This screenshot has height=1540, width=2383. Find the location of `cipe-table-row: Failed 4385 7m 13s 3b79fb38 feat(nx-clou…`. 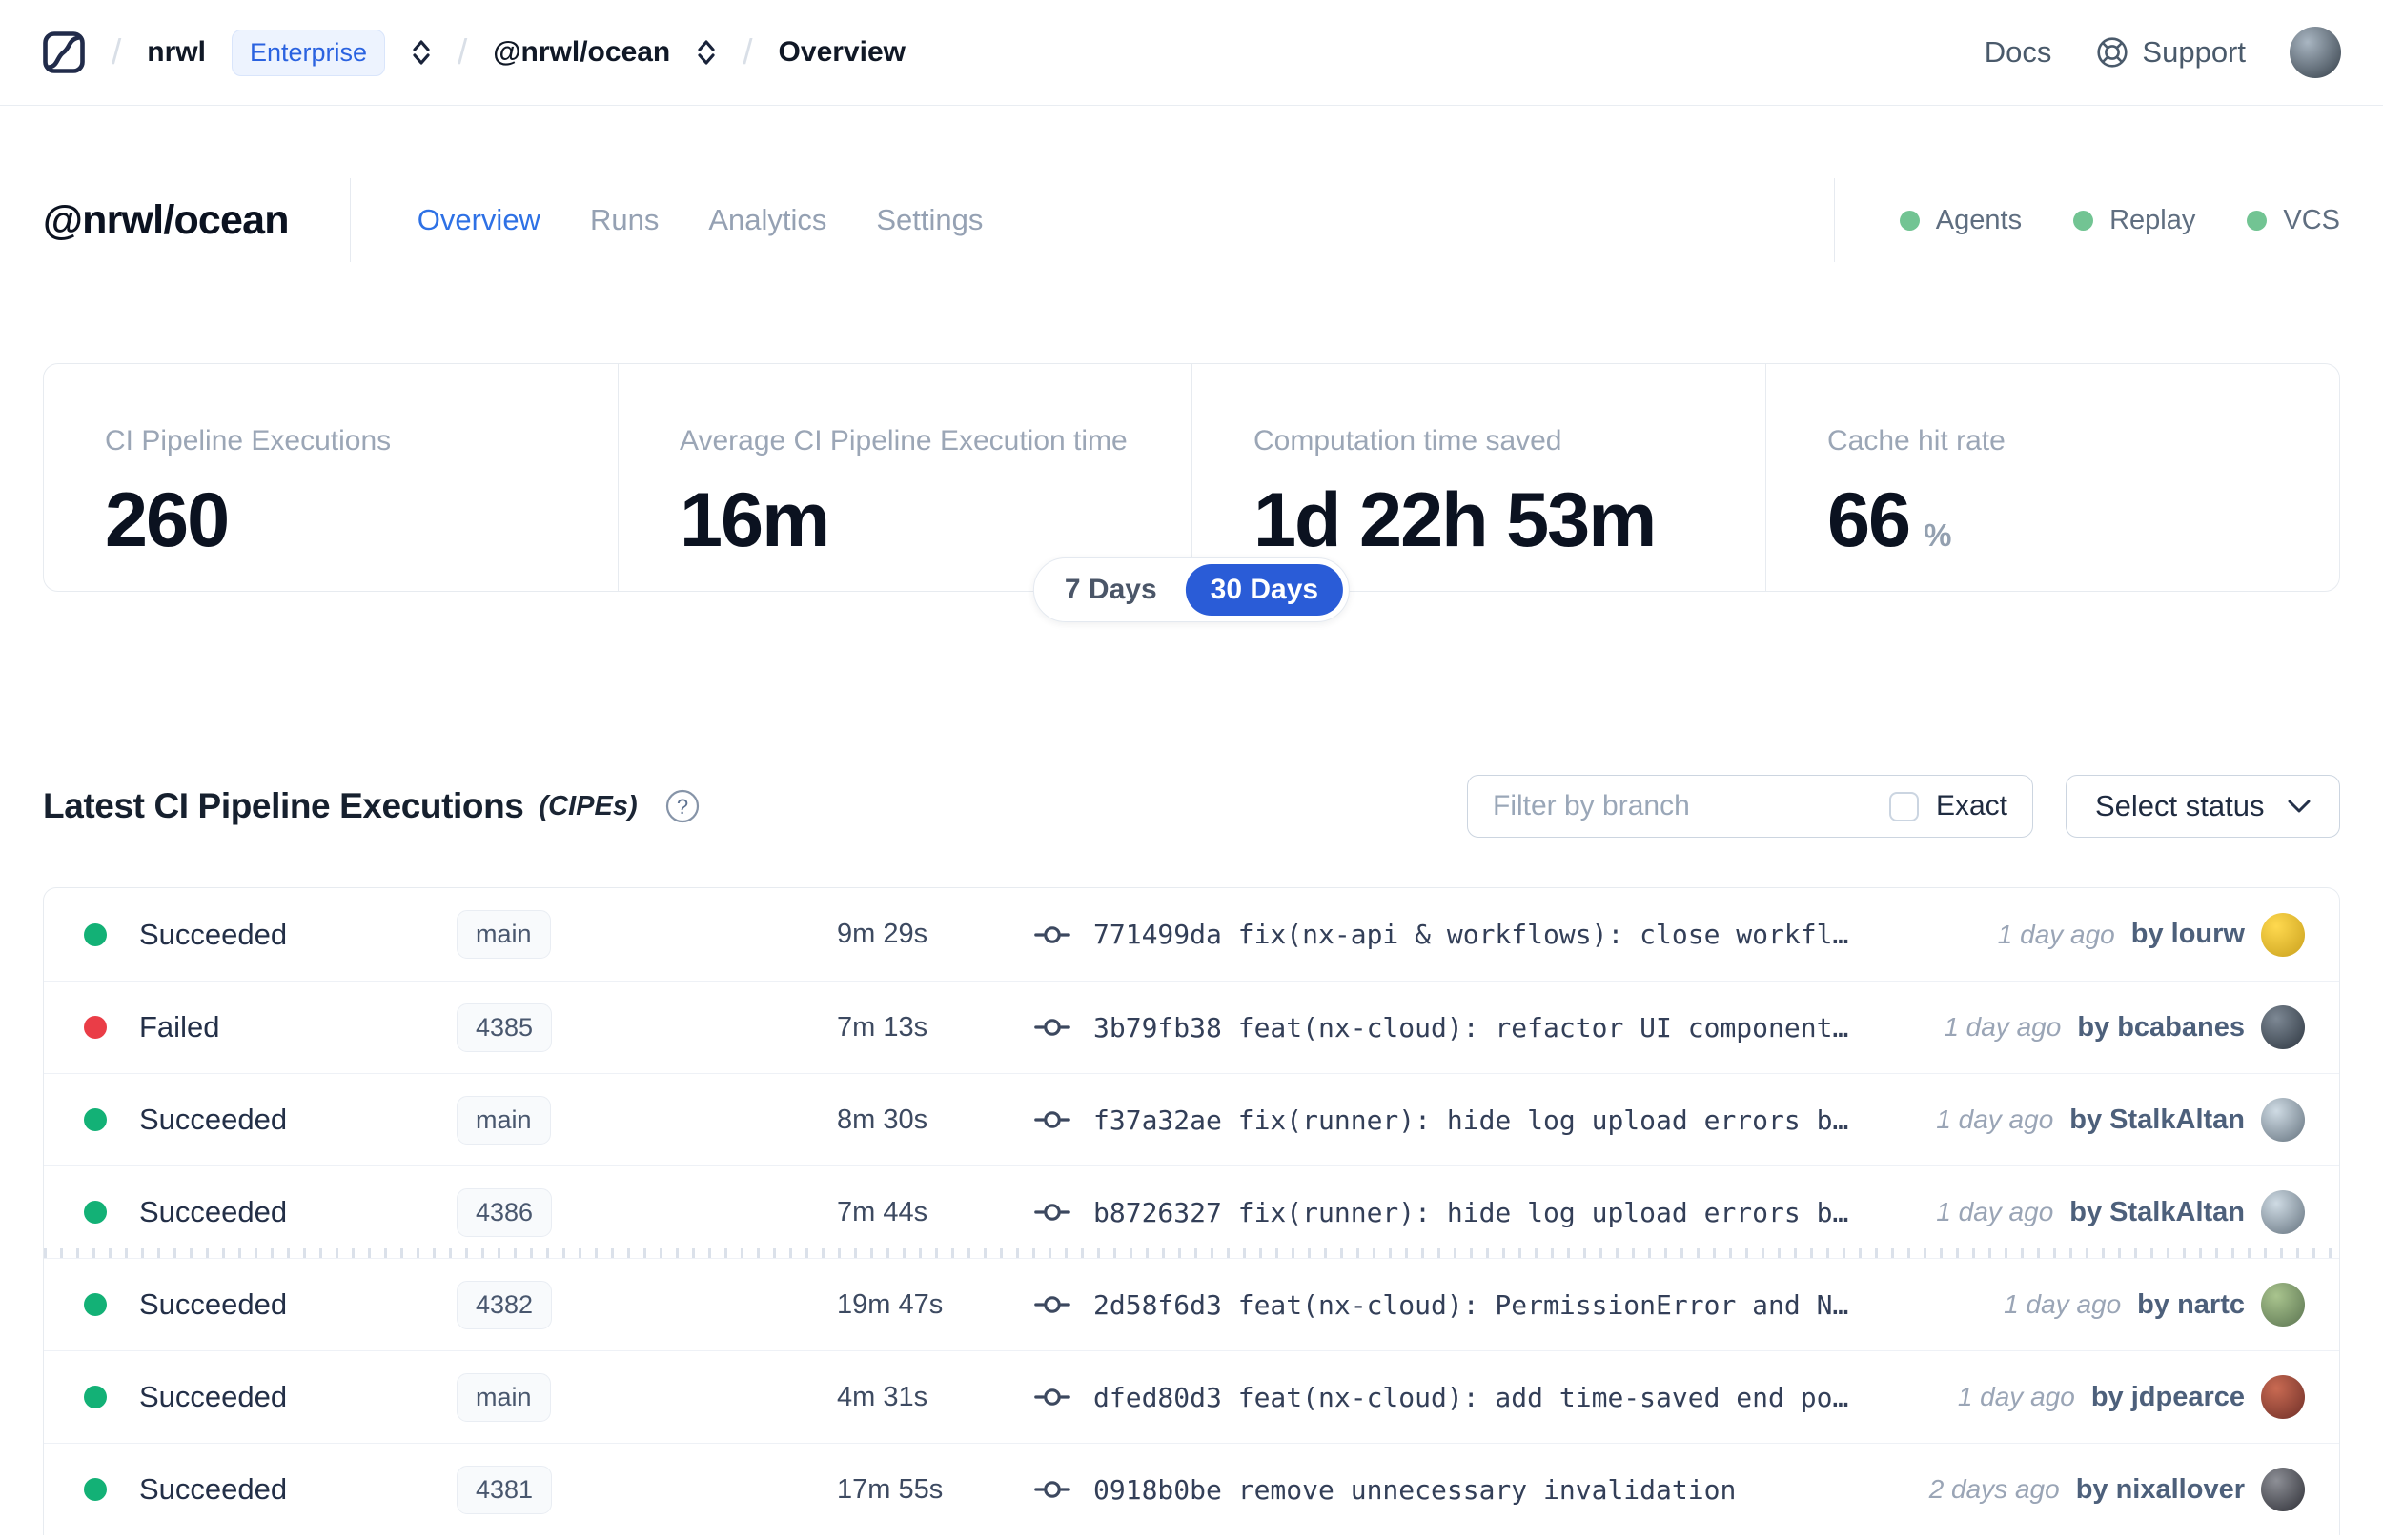

cipe-table-row: Failed 4385 7m 13s 3b79fb38 feat(nx-clou… is located at coordinates (1191, 1027).